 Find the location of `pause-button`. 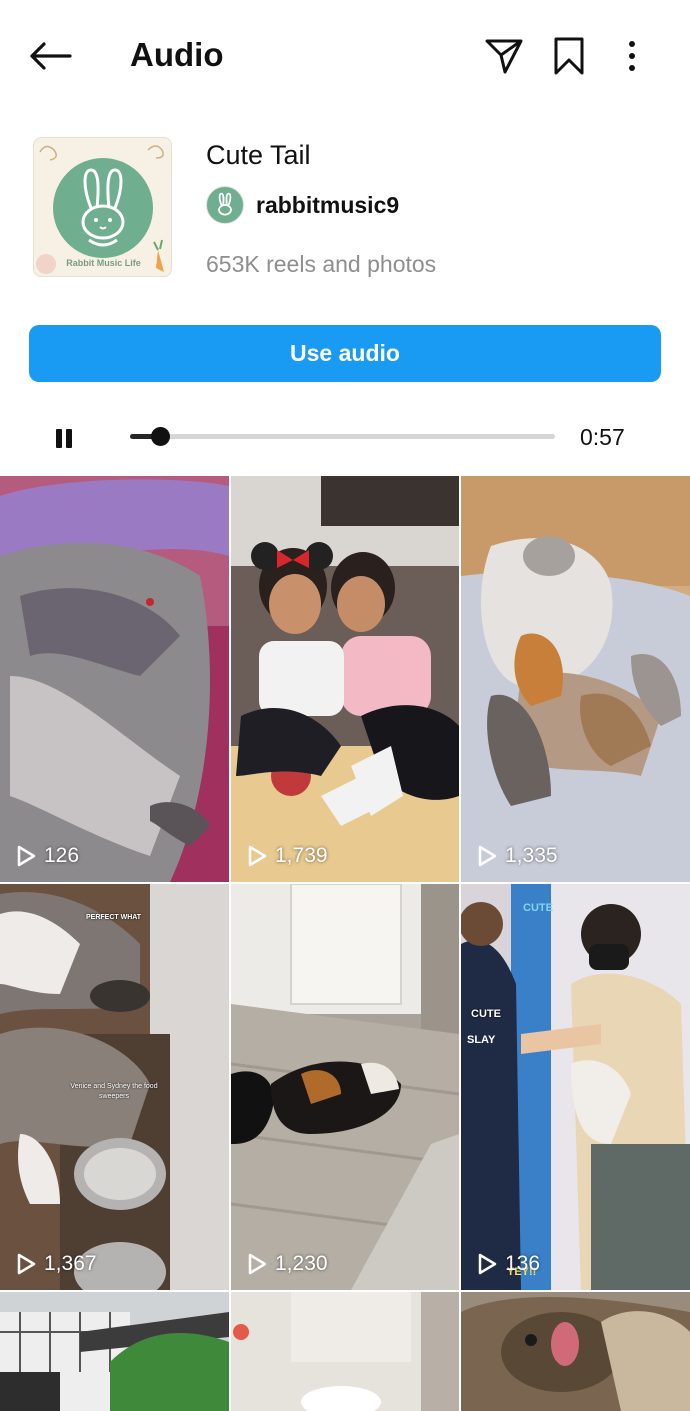

pause-button is located at coordinates (64, 438).